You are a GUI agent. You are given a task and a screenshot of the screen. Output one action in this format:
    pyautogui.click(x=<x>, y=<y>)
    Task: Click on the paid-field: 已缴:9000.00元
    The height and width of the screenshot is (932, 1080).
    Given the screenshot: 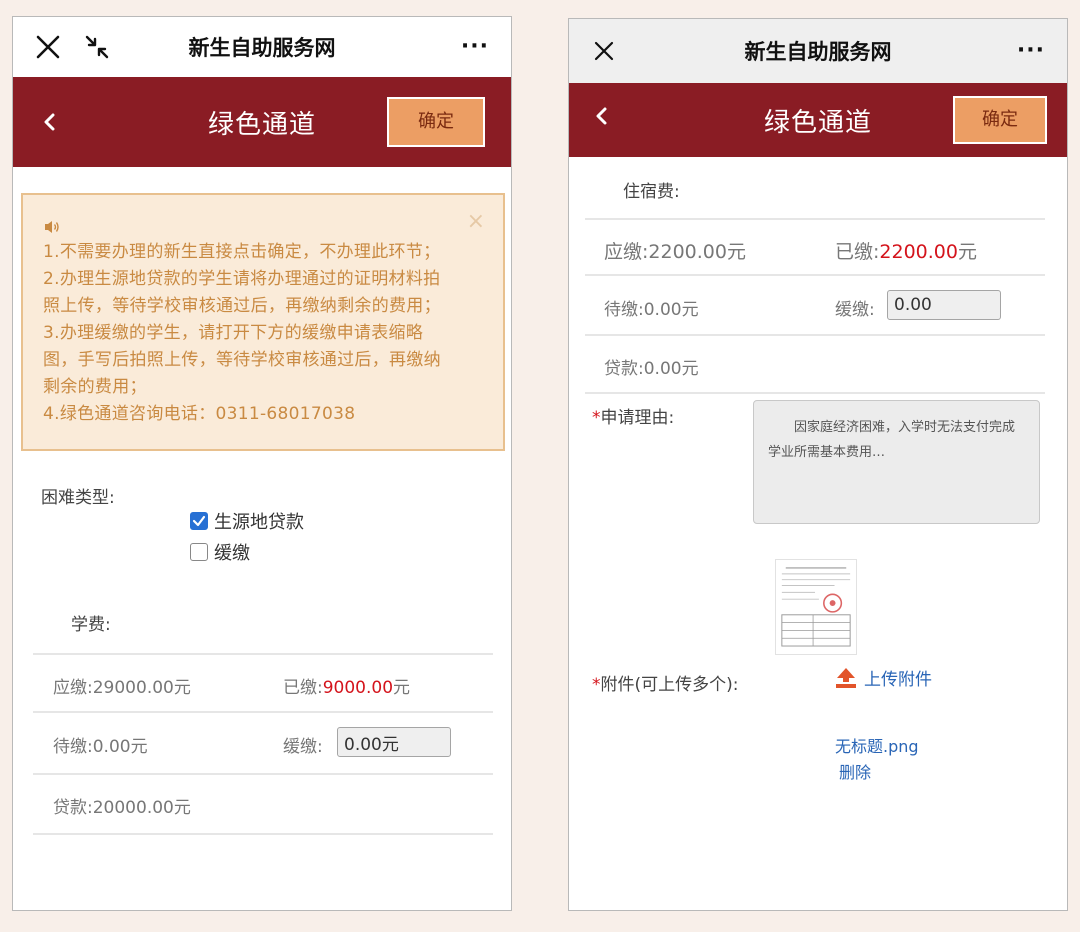 What is the action you would take?
    pyautogui.click(x=346, y=685)
    